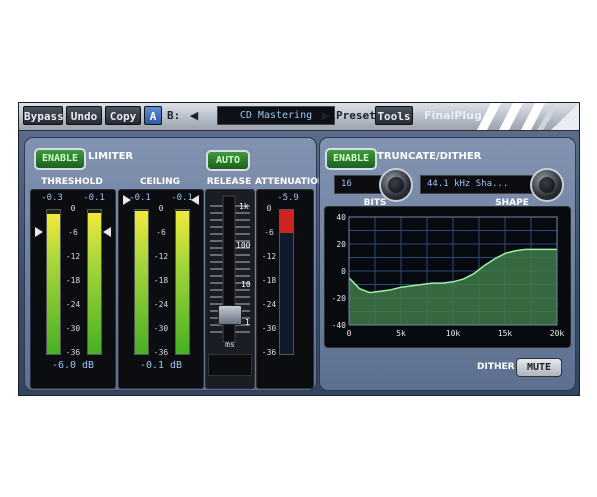 This screenshot has height=497, width=597. What do you see at coordinates (394, 115) in the screenshot?
I see `tools-menu-button: Tools` at bounding box center [394, 115].